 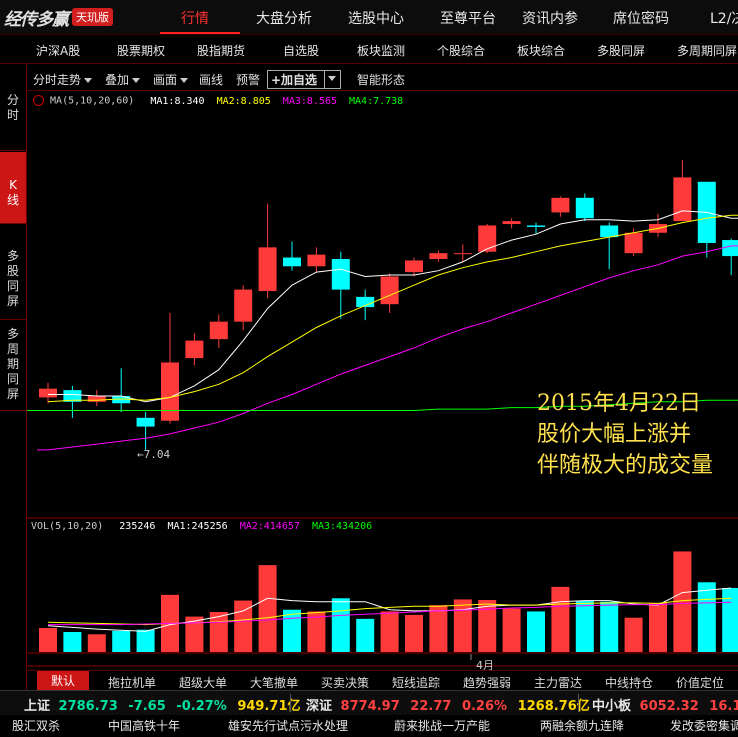 What do you see at coordinates (171, 79) in the screenshot?
I see `canvas-dropdown: 画面` at bounding box center [171, 79].